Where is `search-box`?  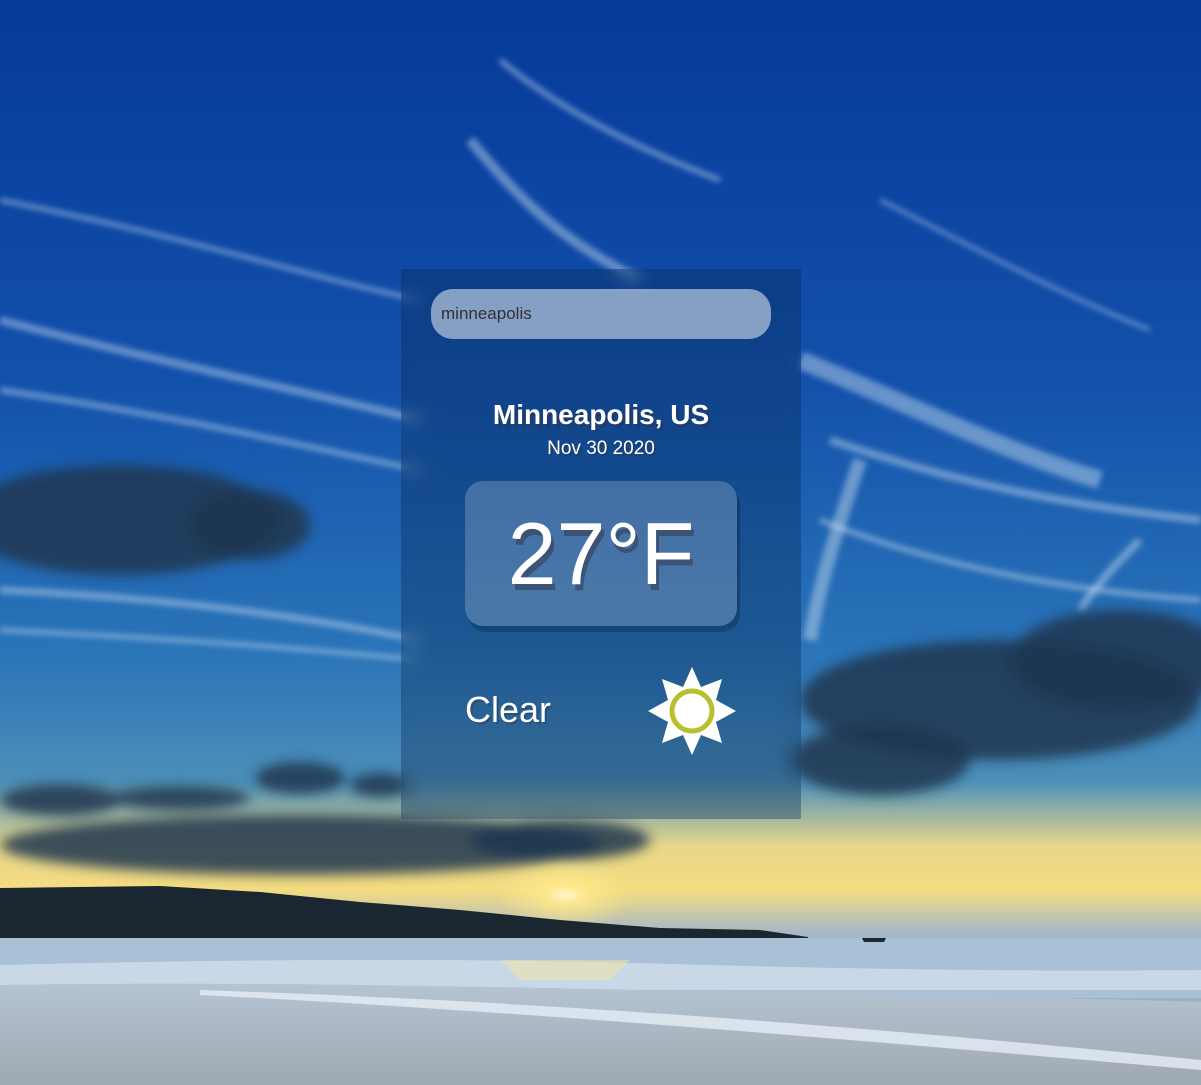
search-box is located at coordinates (601, 314).